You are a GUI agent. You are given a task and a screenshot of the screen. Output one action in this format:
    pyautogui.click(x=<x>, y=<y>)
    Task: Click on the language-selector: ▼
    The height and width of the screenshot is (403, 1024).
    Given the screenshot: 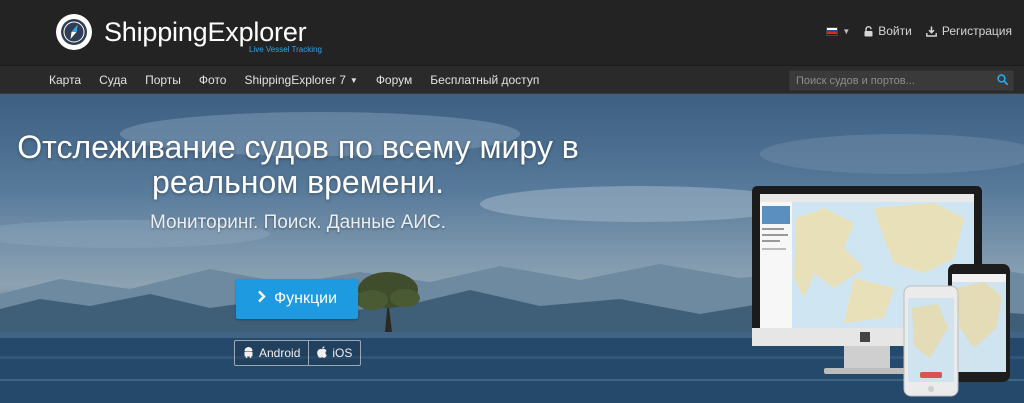 What is the action you would take?
    pyautogui.click(x=838, y=31)
    